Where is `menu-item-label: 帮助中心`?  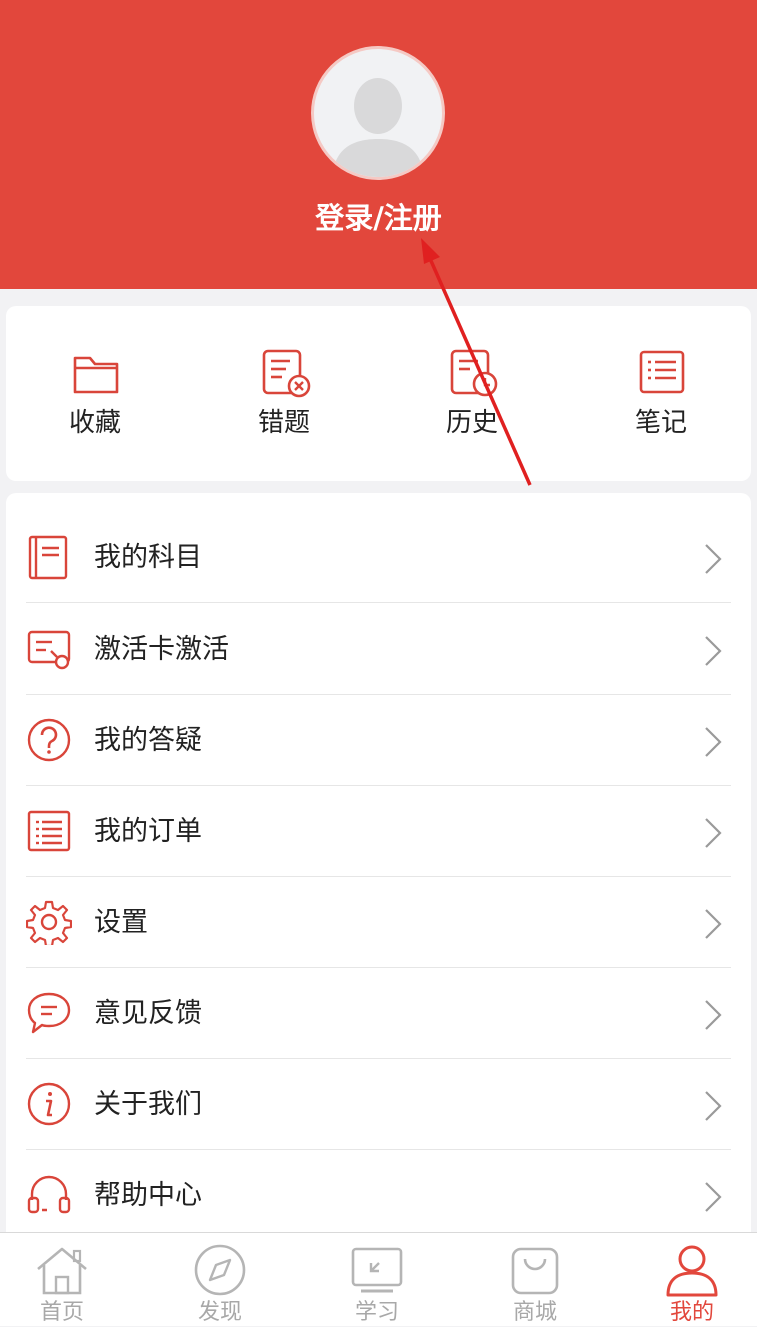 menu-item-label: 帮助中心 is located at coordinates (148, 1195).